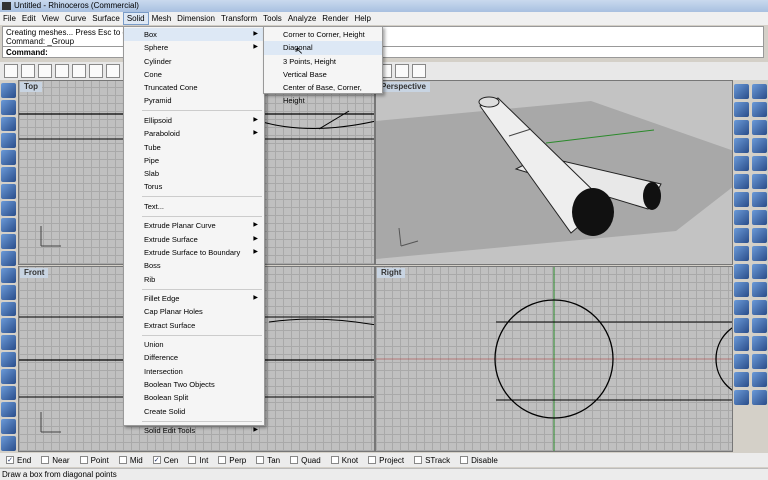 This screenshot has width=768, height=480. Describe the element at coordinates (403, 87) in the screenshot. I see `viewport-label-perspective: Perspective` at that location.